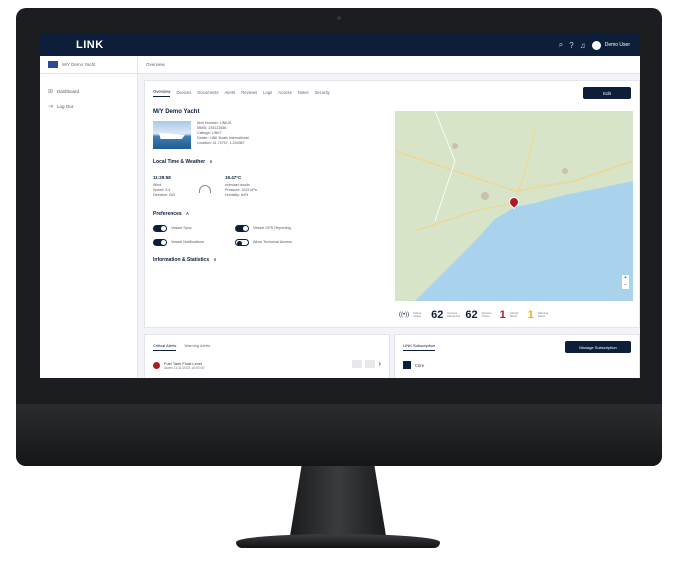 The image size is (674, 561). What do you see at coordinates (181, 228) in the screenshot?
I see `toggle-label: Vessel Sync` at bounding box center [181, 228].